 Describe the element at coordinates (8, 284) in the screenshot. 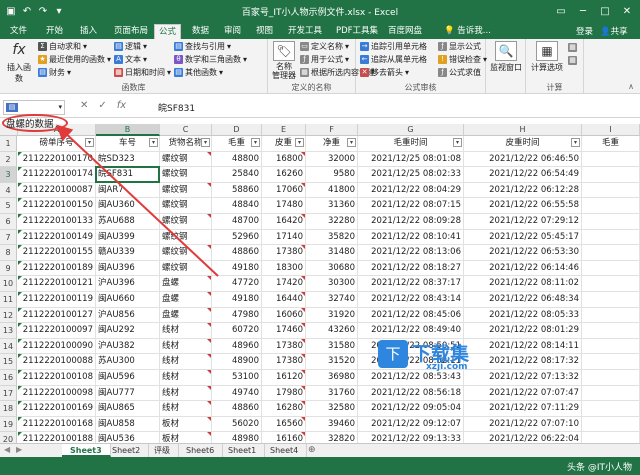

I see `row-header: 10` at that location.